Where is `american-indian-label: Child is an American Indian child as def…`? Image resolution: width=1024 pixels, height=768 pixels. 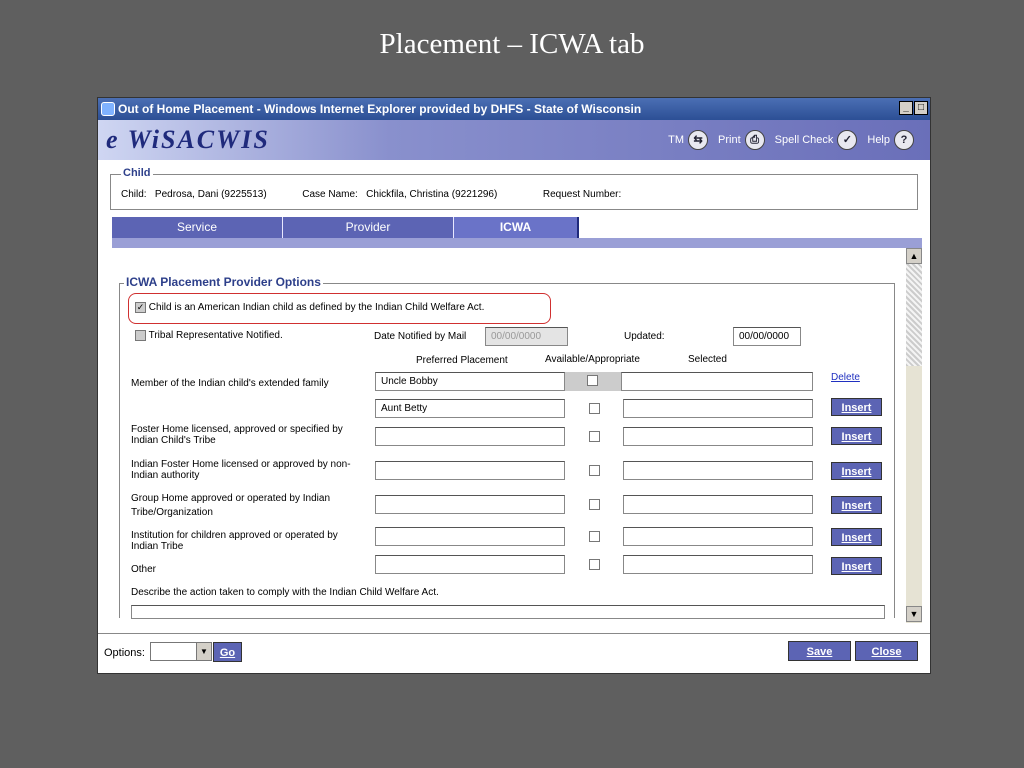
american-indian-label: Child is an American Indian child as def… is located at coordinates (316, 308).